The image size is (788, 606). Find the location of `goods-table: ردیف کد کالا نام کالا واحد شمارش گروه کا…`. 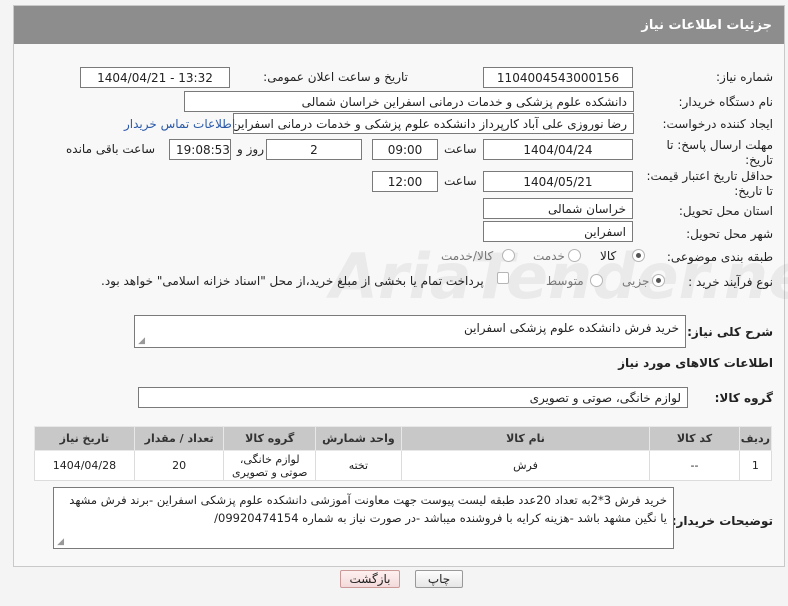

goods-table: ردیف کد کالا نام کالا واحد شمارش گروه کا… is located at coordinates (403, 453).